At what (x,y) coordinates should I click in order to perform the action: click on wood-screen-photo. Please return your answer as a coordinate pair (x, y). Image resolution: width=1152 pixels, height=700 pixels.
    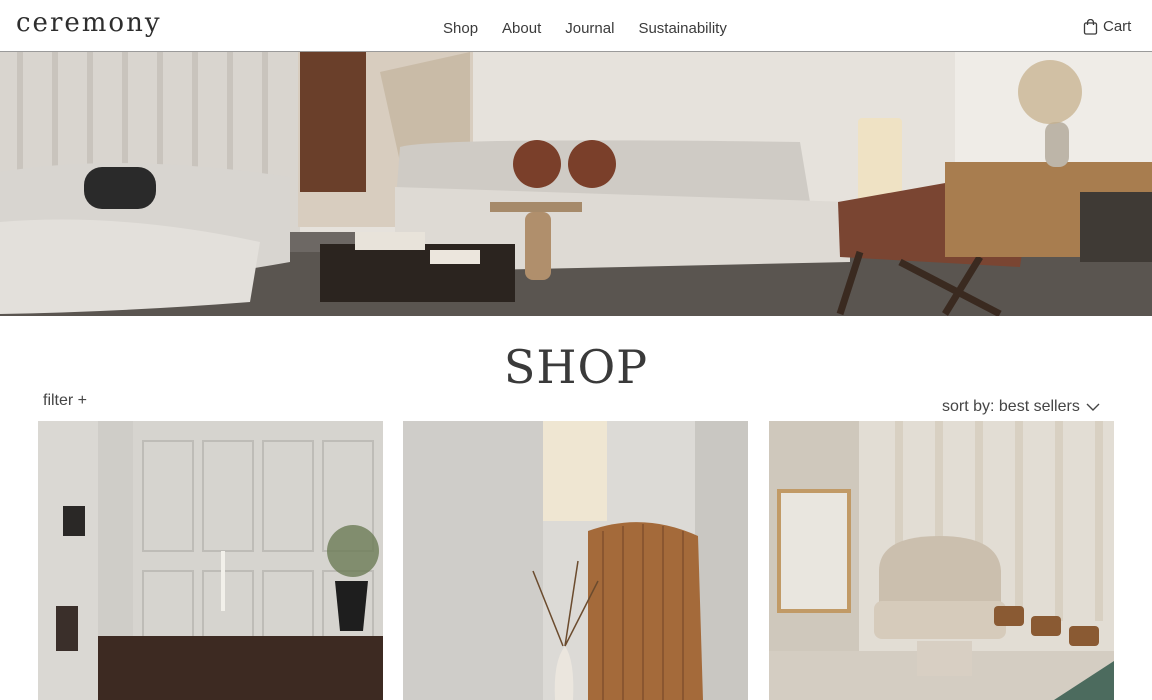
    Looking at the image, I should click on (575, 560).